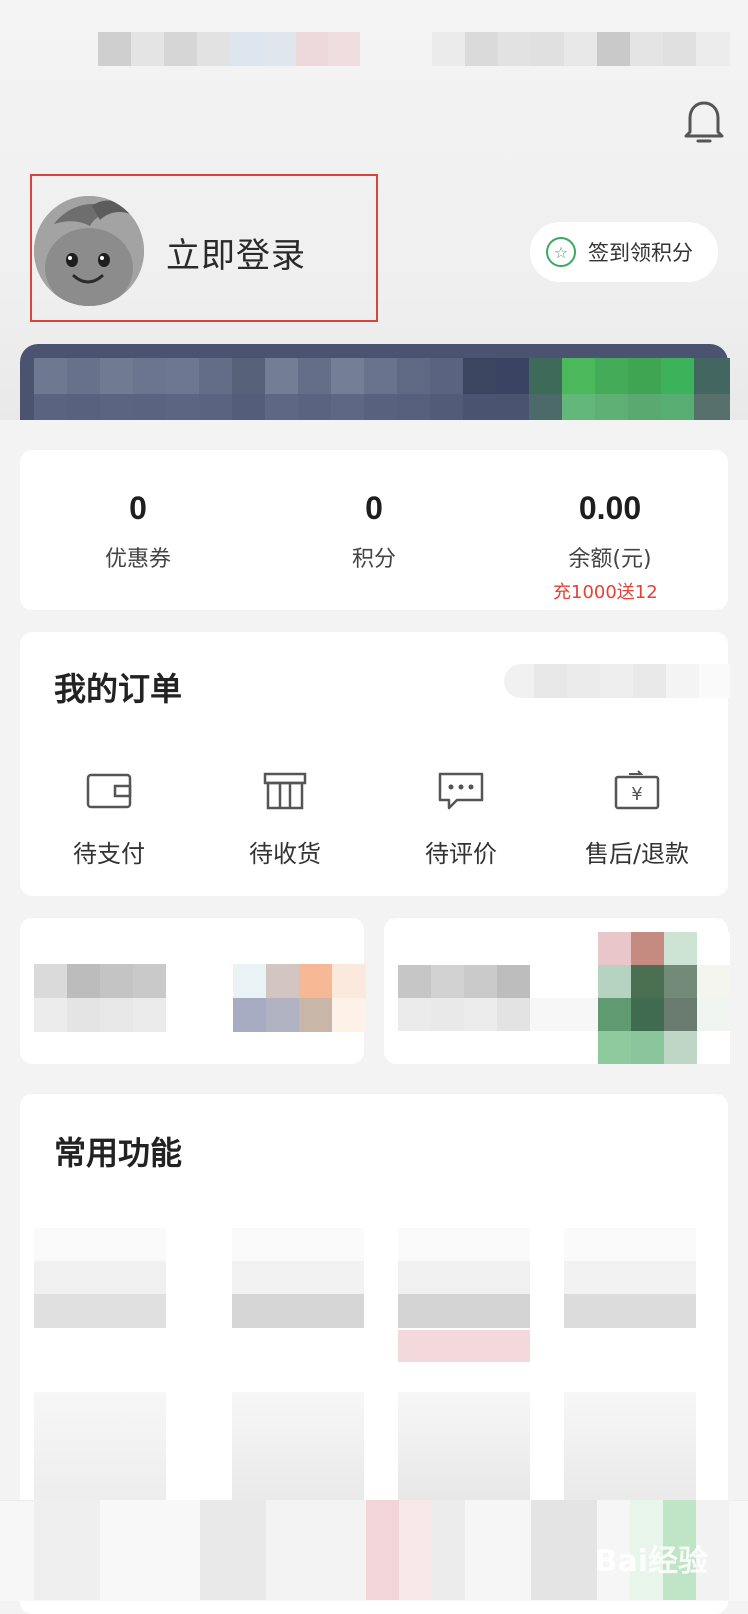  I want to click on balance-amount: 0.00, so click(610, 508).